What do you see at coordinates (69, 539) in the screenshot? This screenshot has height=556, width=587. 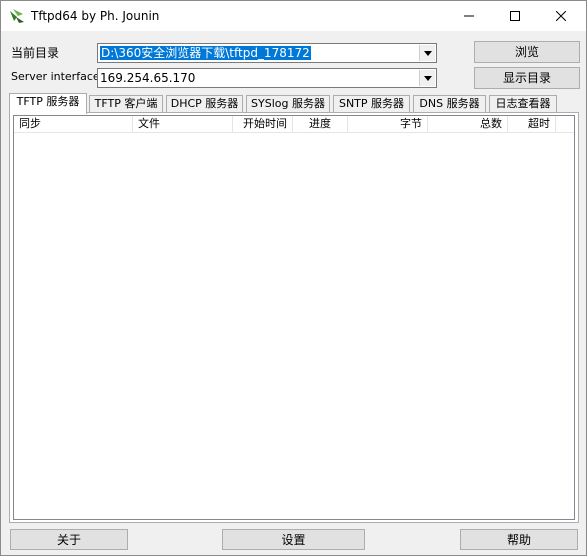 I see `about-button: 关于` at bounding box center [69, 539].